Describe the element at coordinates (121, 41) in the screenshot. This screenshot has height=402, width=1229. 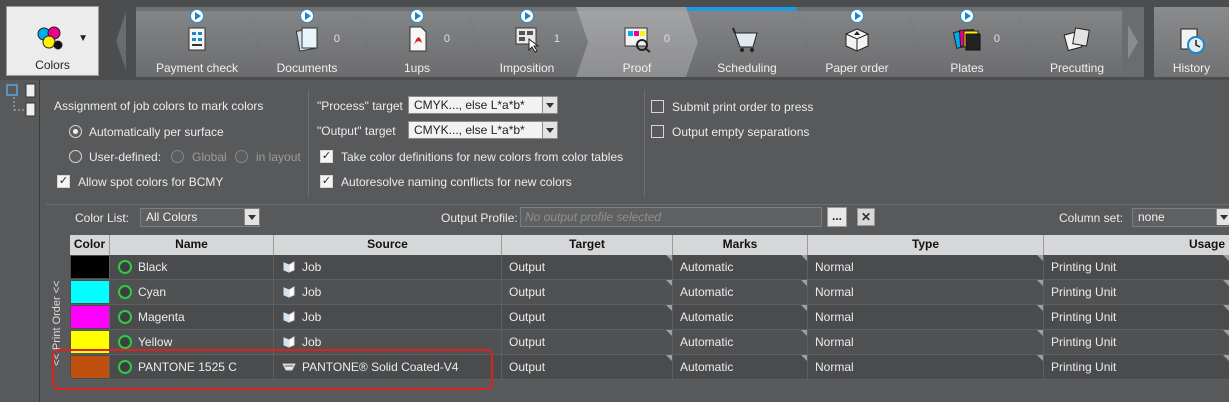
I see `chevron-left-icon` at that location.